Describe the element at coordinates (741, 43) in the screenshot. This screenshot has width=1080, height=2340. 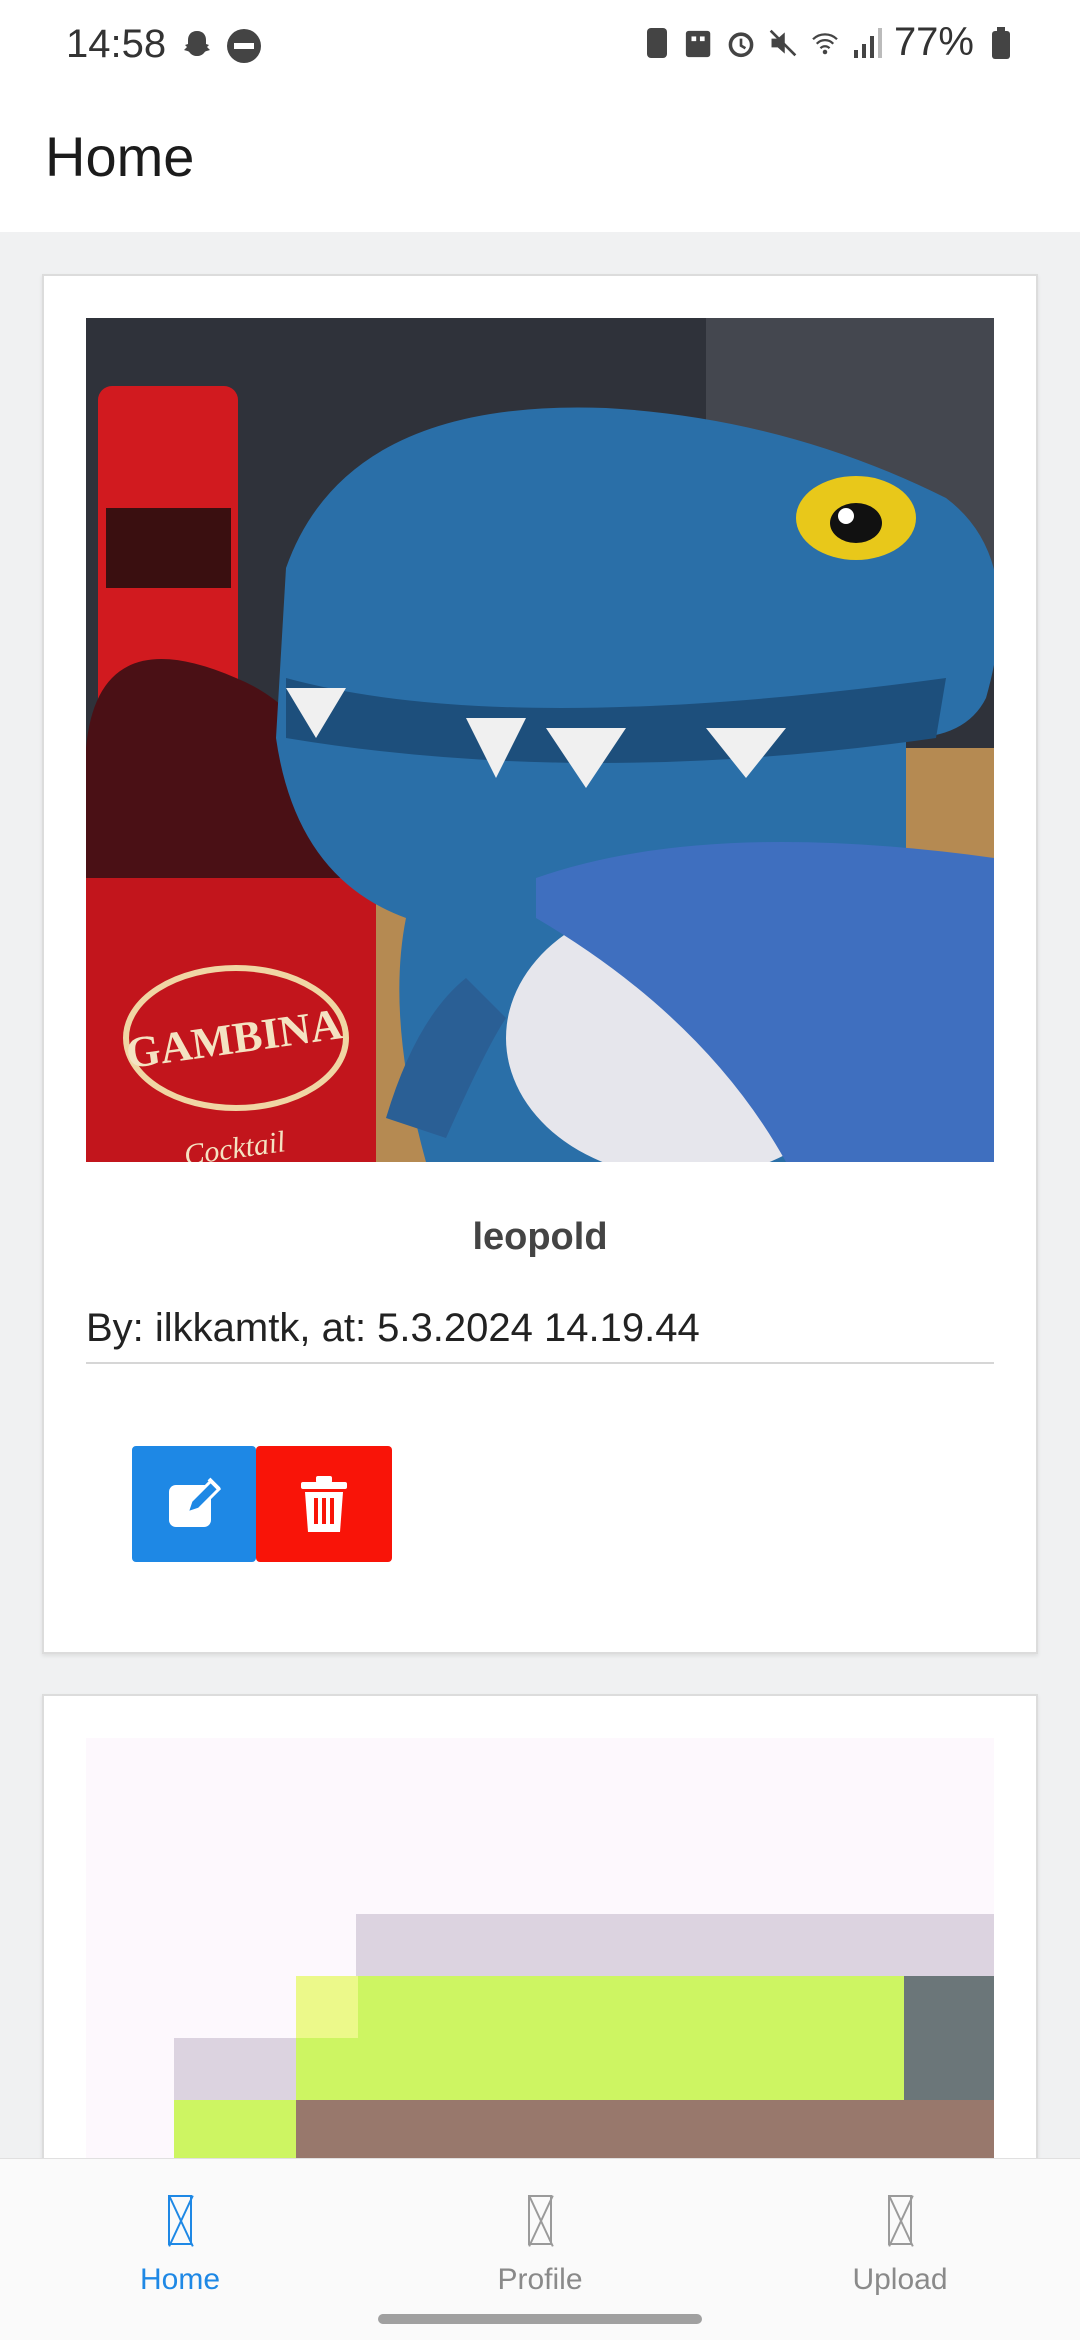
I see `alarm-icon` at that location.